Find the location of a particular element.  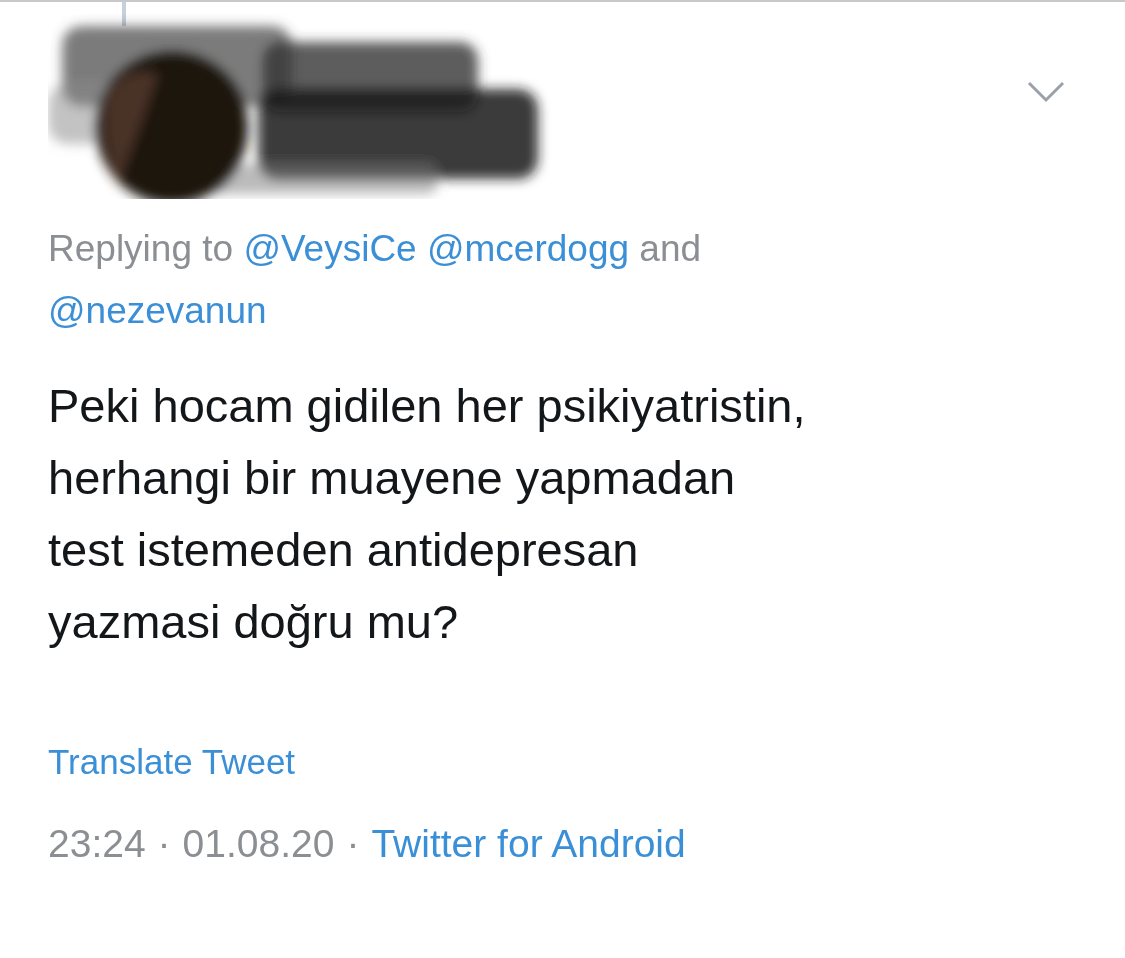

user-mention-link: @VeysiCe is located at coordinates (330, 248).